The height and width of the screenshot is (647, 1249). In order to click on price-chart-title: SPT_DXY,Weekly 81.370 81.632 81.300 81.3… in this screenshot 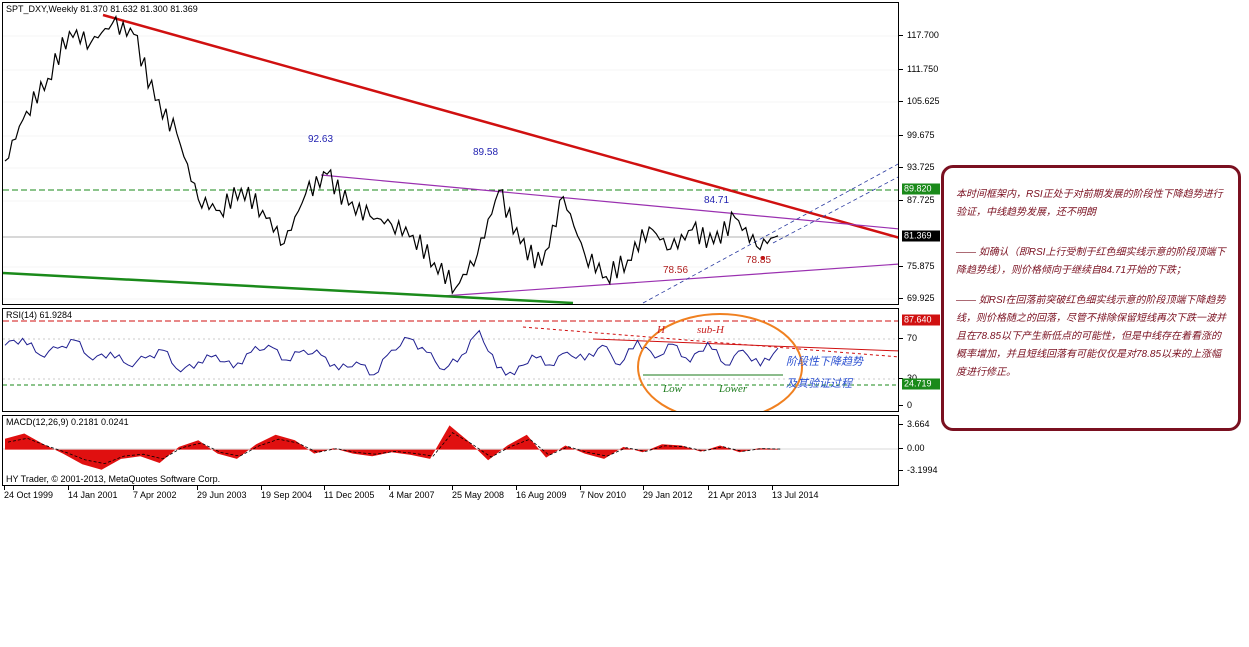, I will do `click(102, 9)`.